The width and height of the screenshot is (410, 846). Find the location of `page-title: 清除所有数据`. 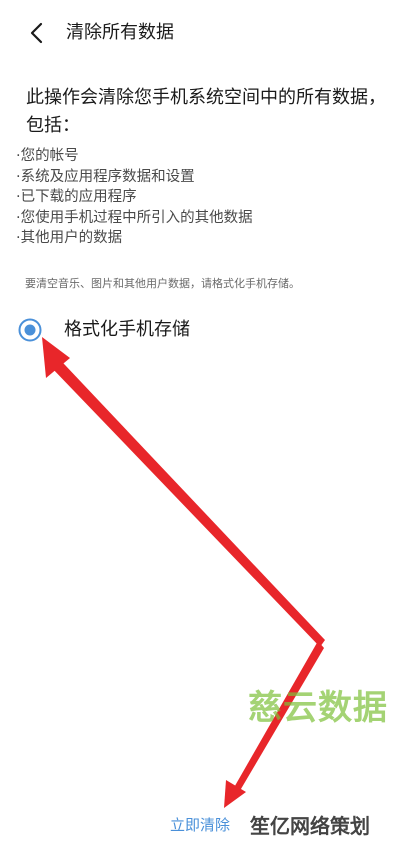

page-title: 清除所有数据 is located at coordinates (120, 32).